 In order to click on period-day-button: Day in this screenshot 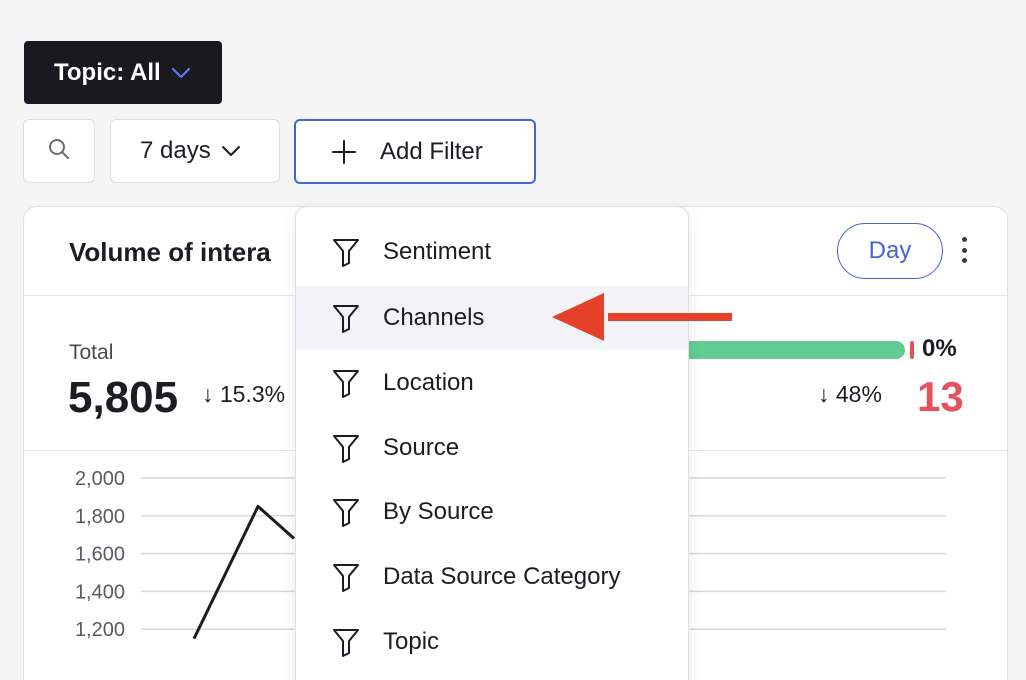, I will do `click(890, 251)`.